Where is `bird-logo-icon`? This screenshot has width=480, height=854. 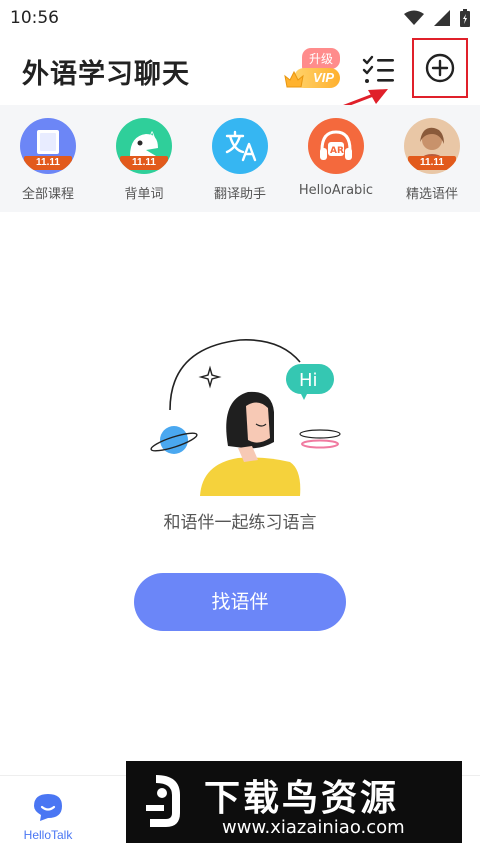
bird-logo-icon is located at coordinates (163, 801).